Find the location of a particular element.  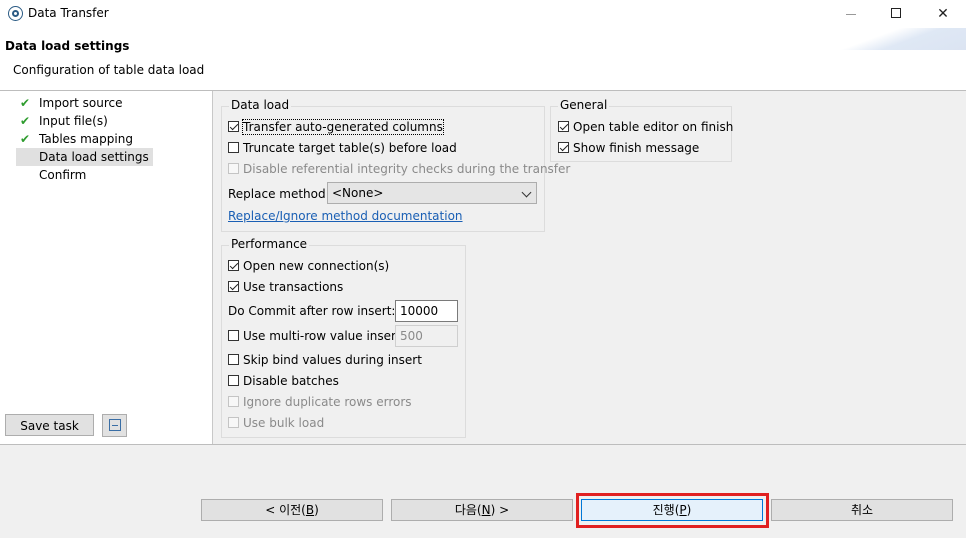

nav-item-tables-mapping: ✔ Tables mapping is located at coordinates (76, 139).